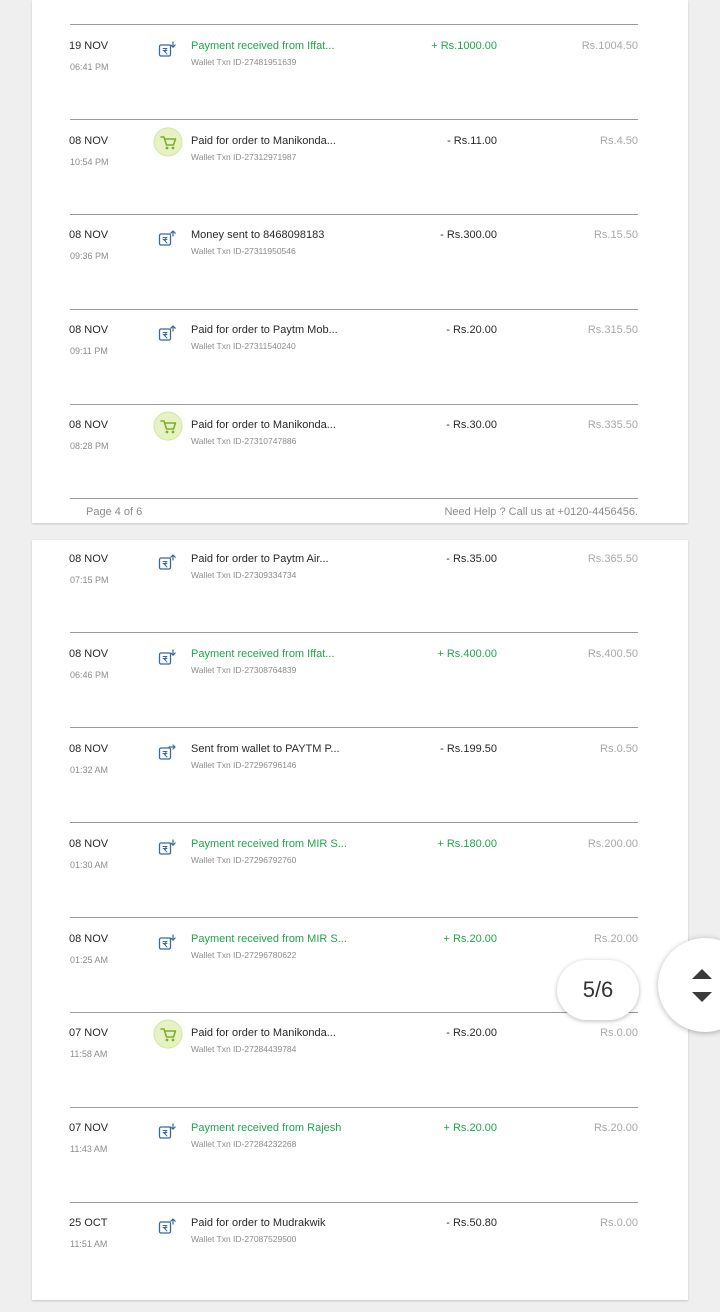 This screenshot has width=720, height=1312. Describe the element at coordinates (612, 844) in the screenshot. I see `closing-balance: Rs.200.00` at that location.